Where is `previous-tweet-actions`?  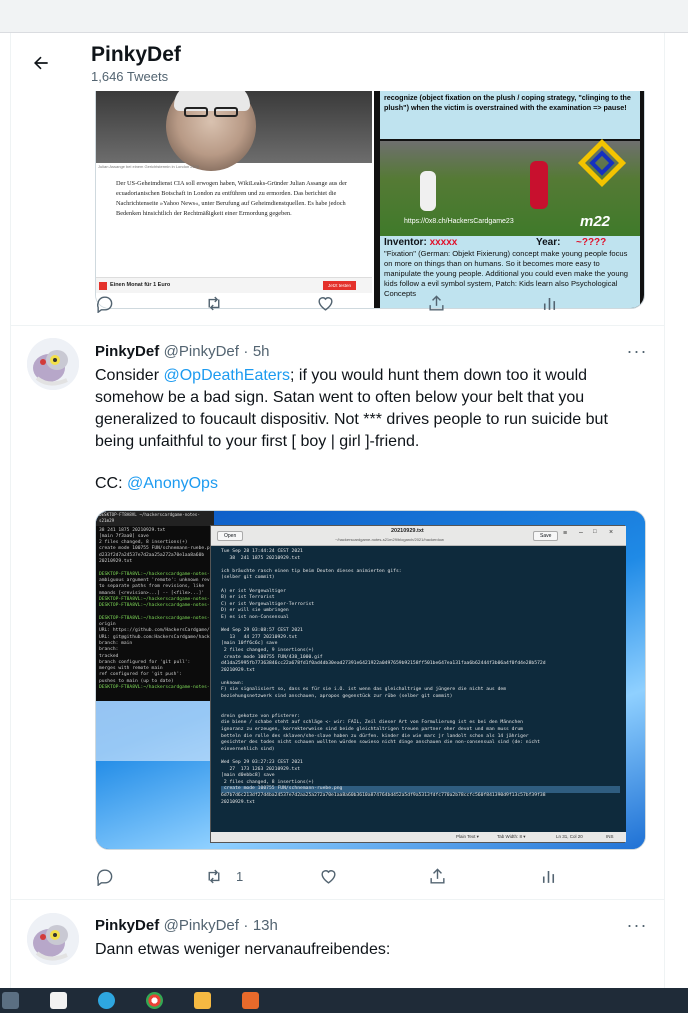 previous-tweet-actions is located at coordinates (330, 303).